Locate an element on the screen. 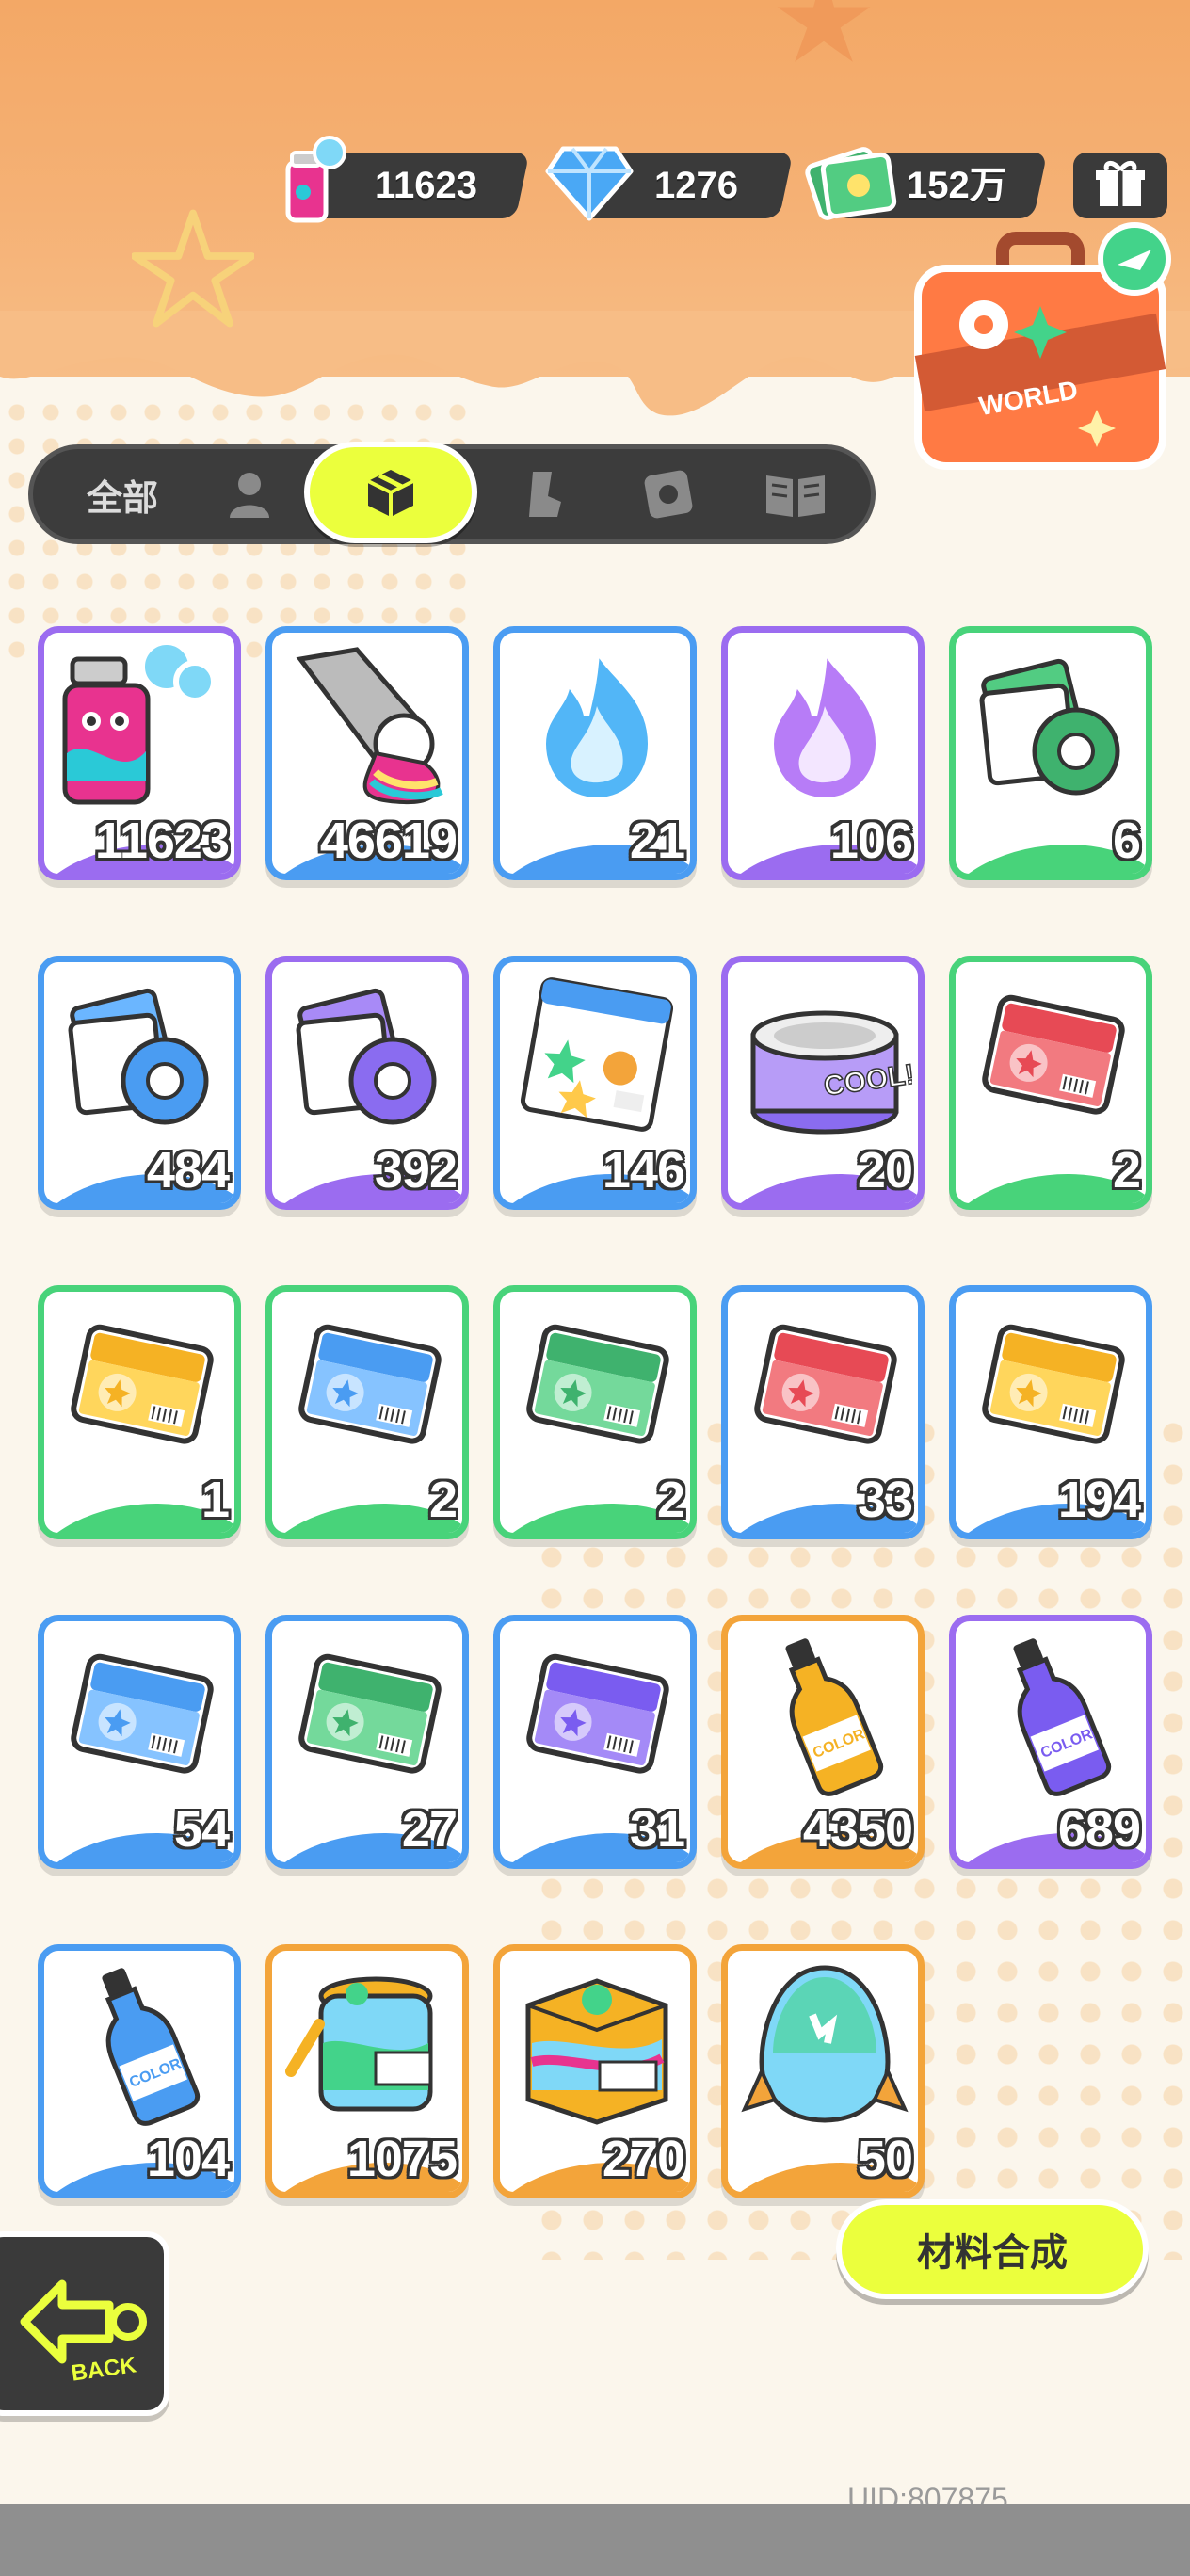 The height and width of the screenshot is (2576, 1190). blue-bottle-icon: COLOR is located at coordinates (151, 2047).